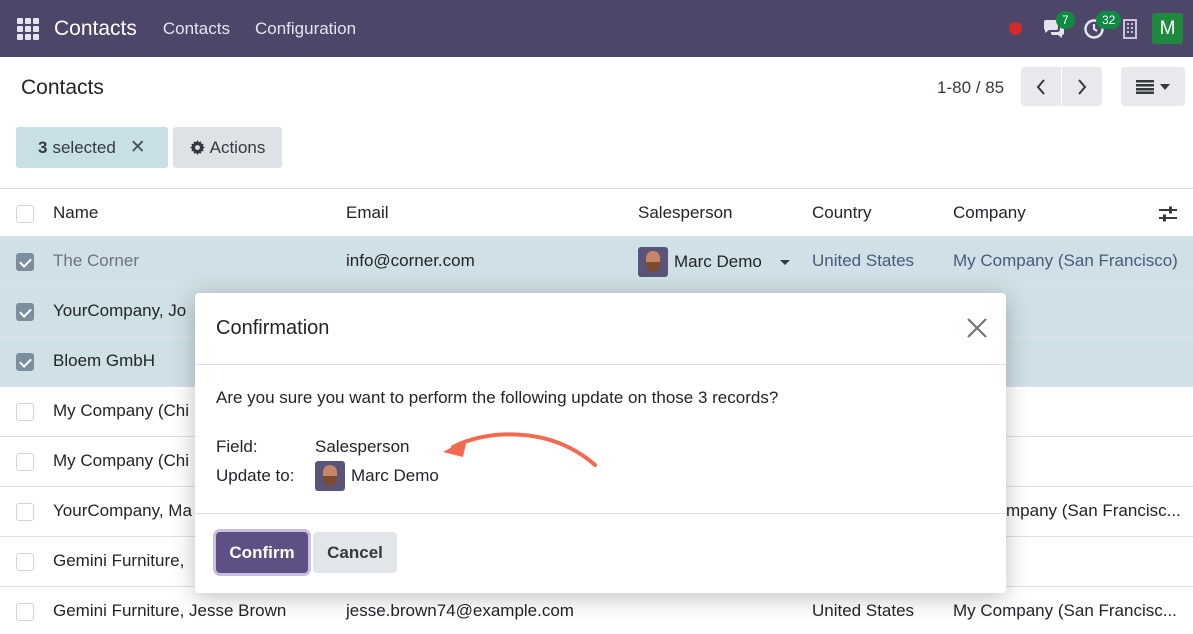  I want to click on messages-count-badge: 7, so click(1065, 20).